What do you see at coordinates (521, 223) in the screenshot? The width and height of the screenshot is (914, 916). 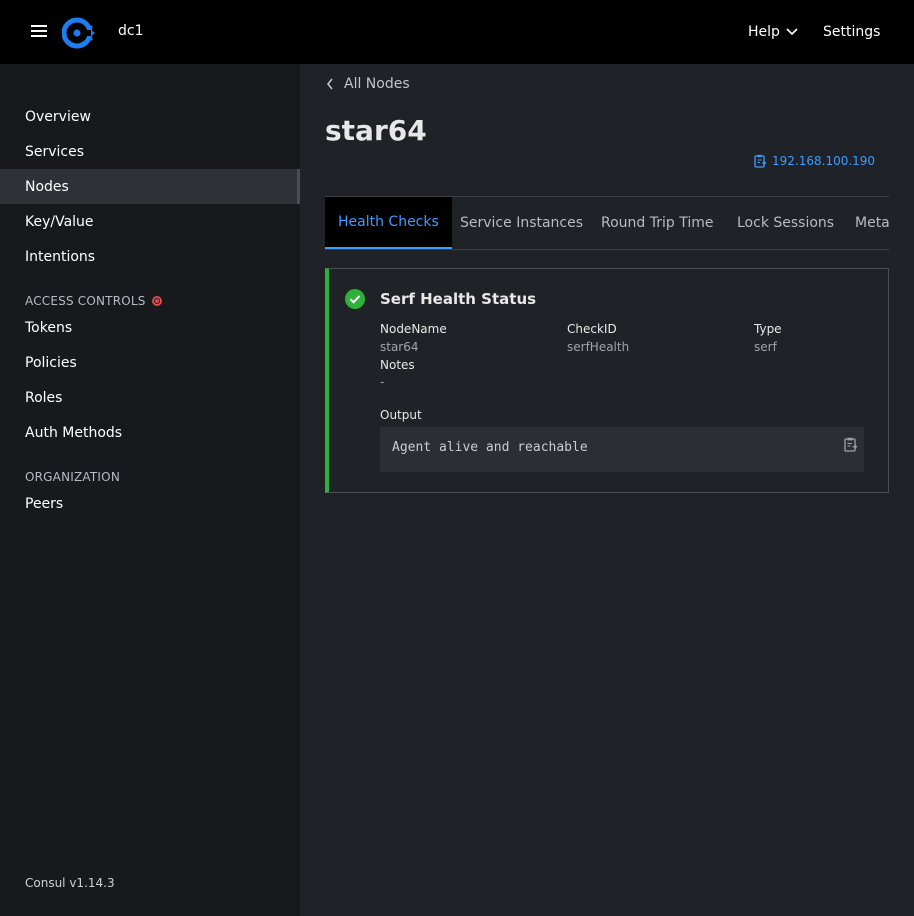 I see `tab-service-instances: Service Instances` at bounding box center [521, 223].